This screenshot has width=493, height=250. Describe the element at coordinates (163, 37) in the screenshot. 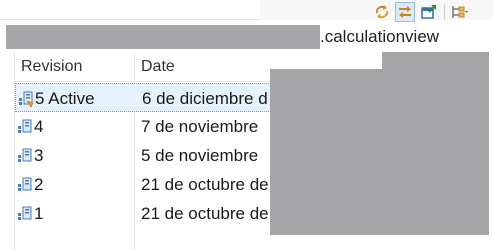

I see `redacted-file-path` at that location.